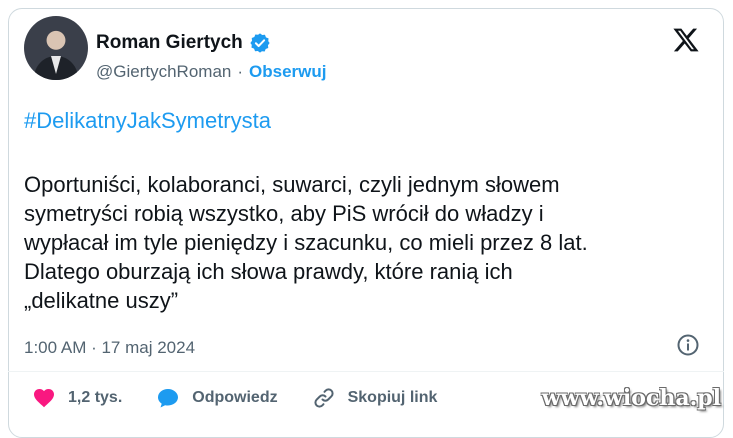  I want to click on x-logo-icon, so click(686, 40).